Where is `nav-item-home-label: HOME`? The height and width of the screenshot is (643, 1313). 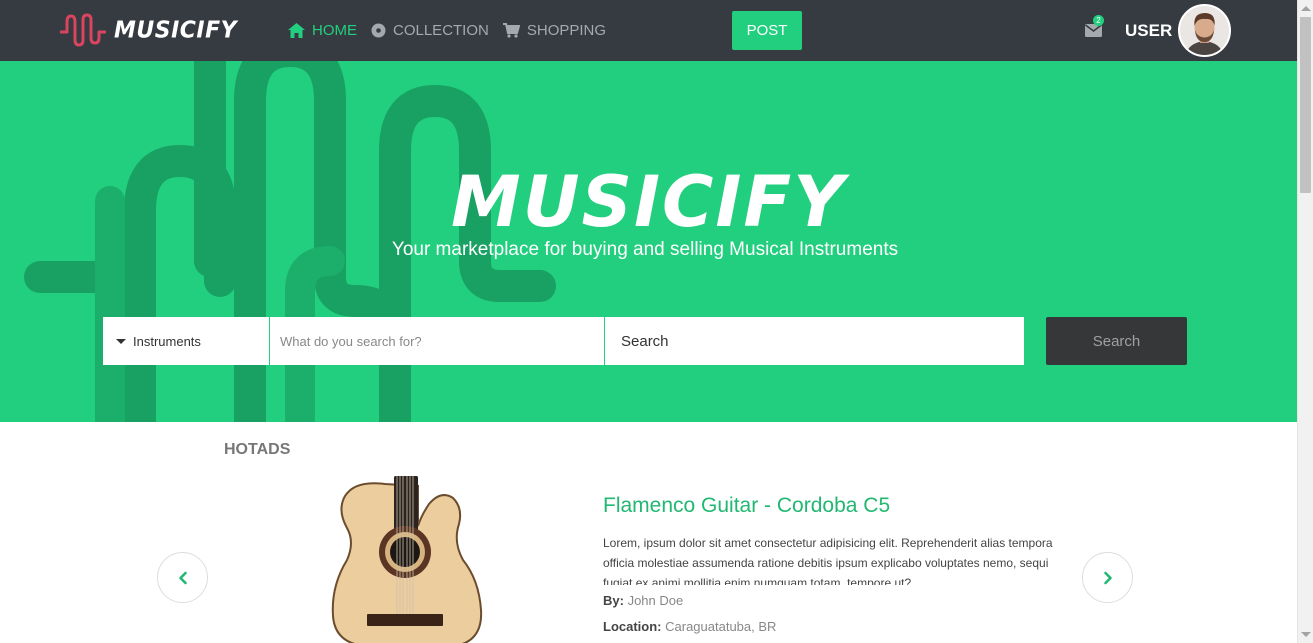 nav-item-home-label: HOME is located at coordinates (334, 30).